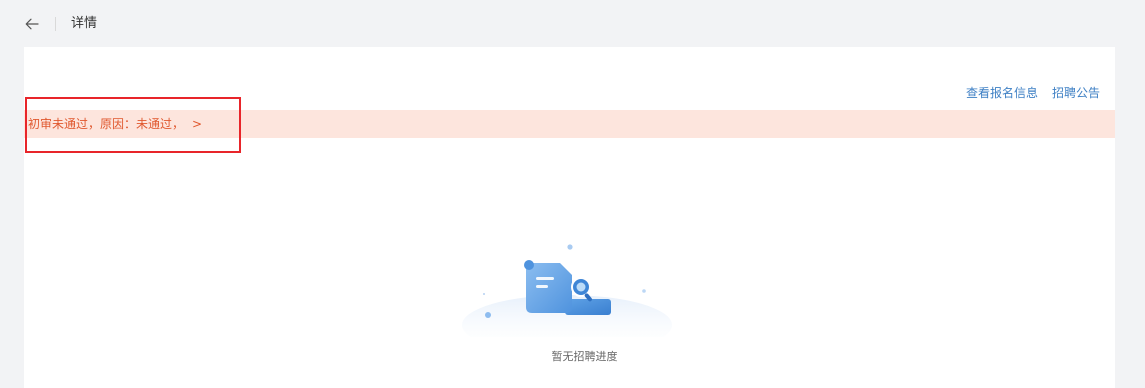 This screenshot has width=1145, height=388. Describe the element at coordinates (1076, 92) in the screenshot. I see `recruitment-notice-link: 招聘公告` at that location.